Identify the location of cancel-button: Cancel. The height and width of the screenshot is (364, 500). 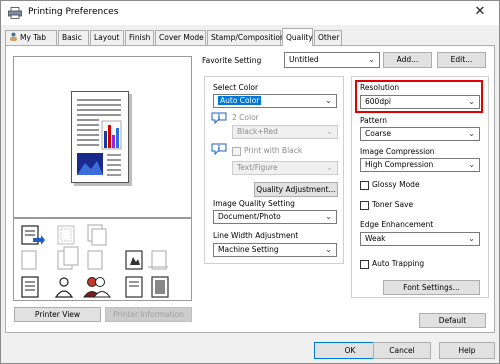
(402, 350).